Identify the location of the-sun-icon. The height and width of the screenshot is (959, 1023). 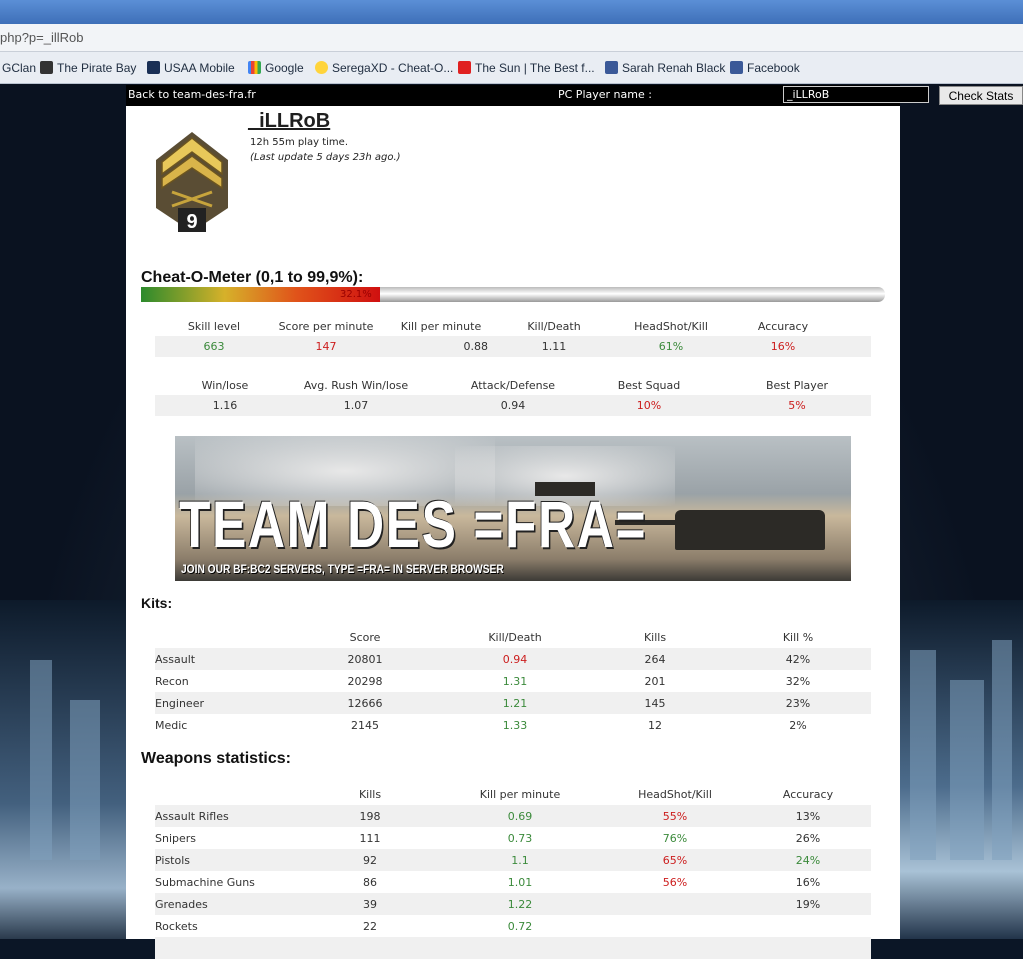
(464, 67).